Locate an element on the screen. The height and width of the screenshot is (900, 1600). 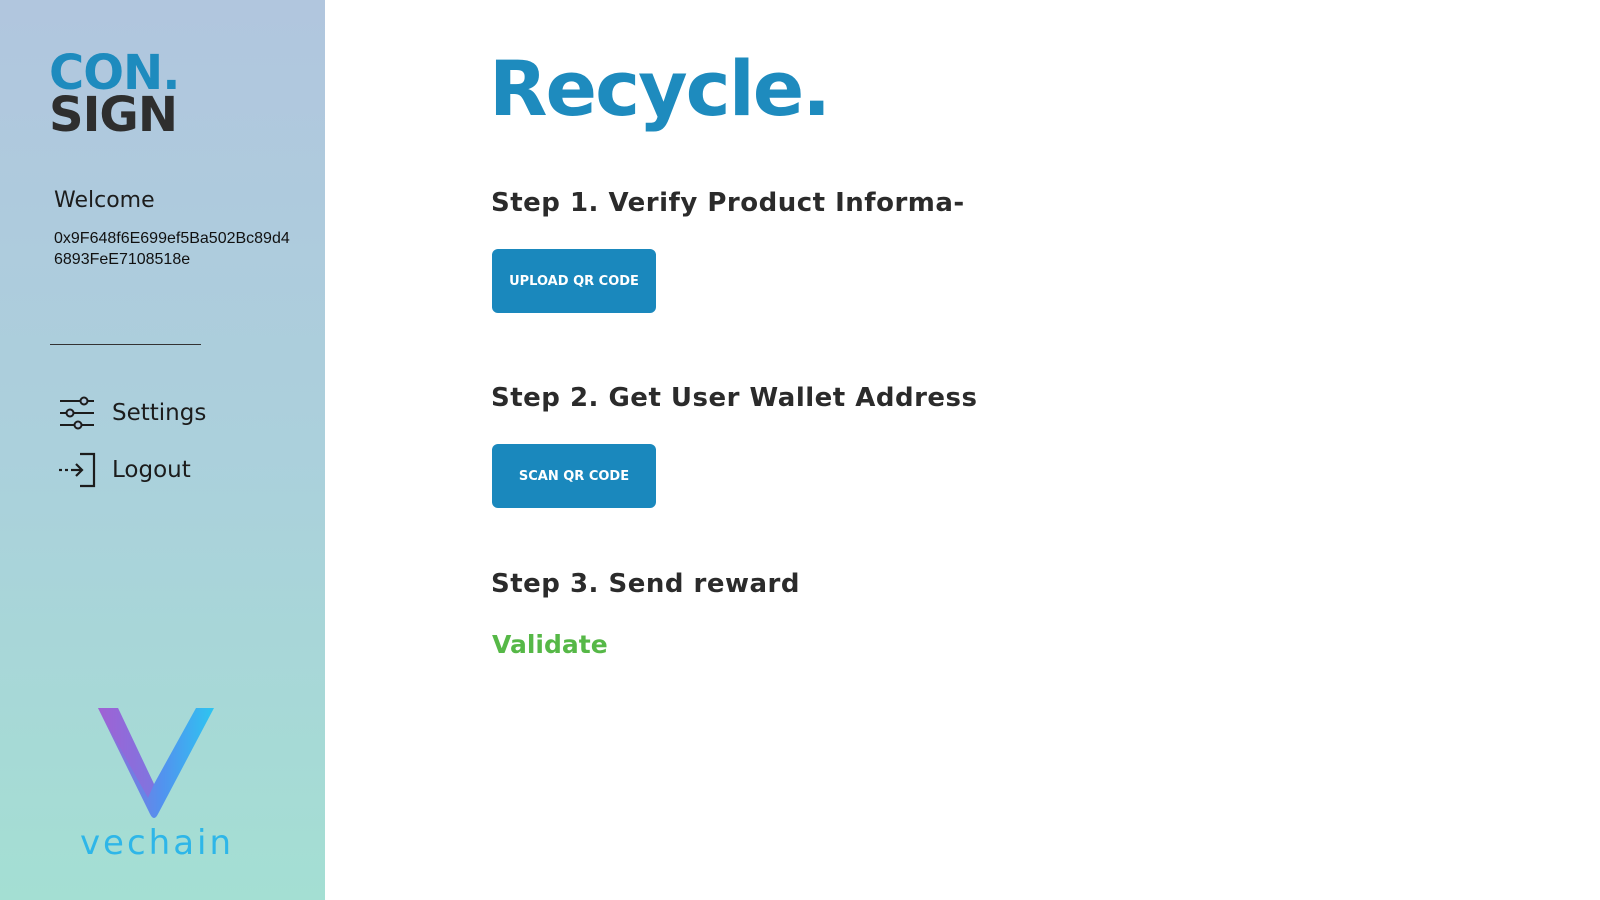
step-1-heading: Step 1. Verify Product Informa- is located at coordinates (728, 203).